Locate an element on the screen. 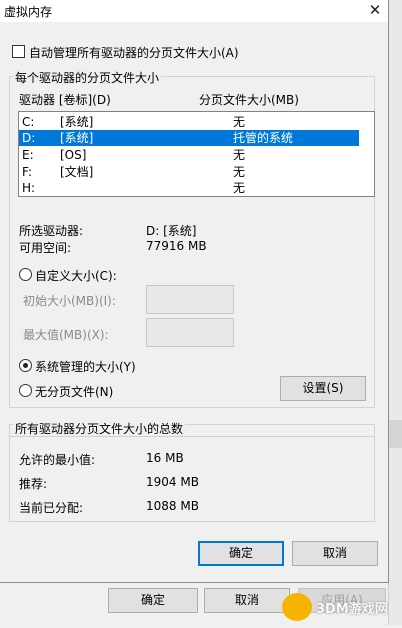 This screenshot has height=628, width=402. custom-size-radio is located at coordinates (25, 274).